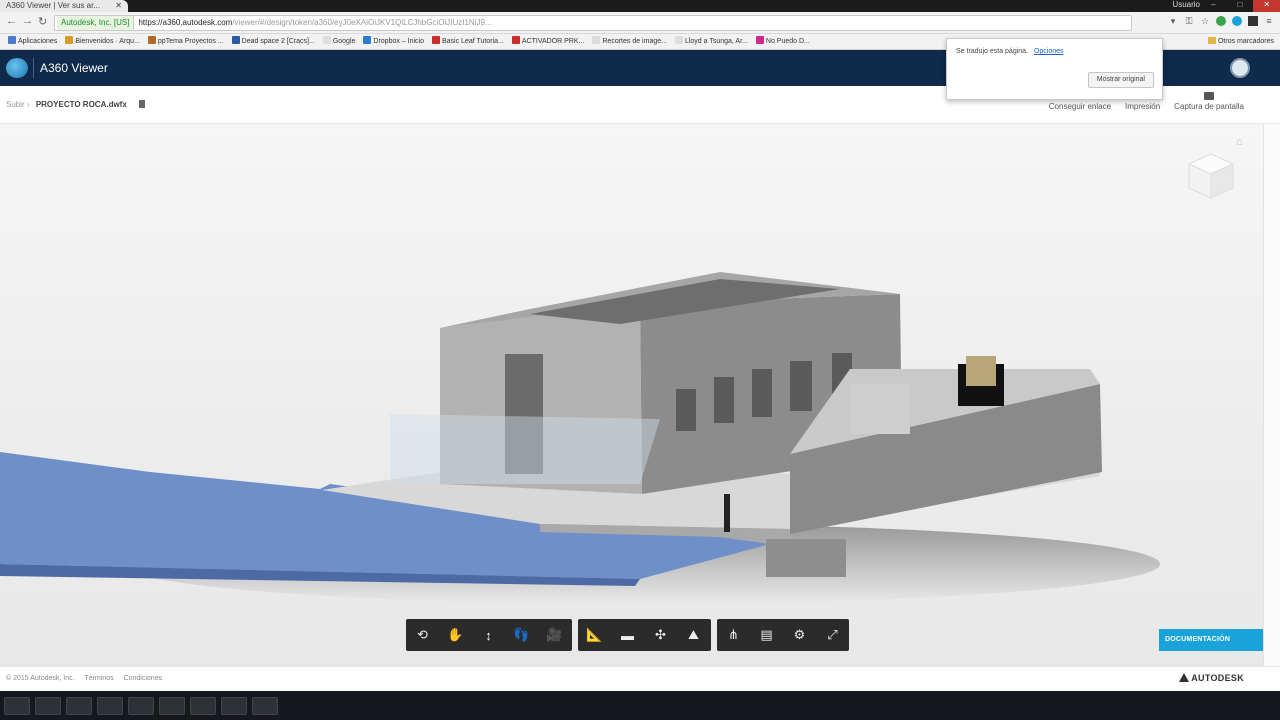 This screenshot has height=720, width=1280. Describe the element at coordinates (32, 41) in the screenshot. I see `bookmark-item: Aplicaciones` at that location.